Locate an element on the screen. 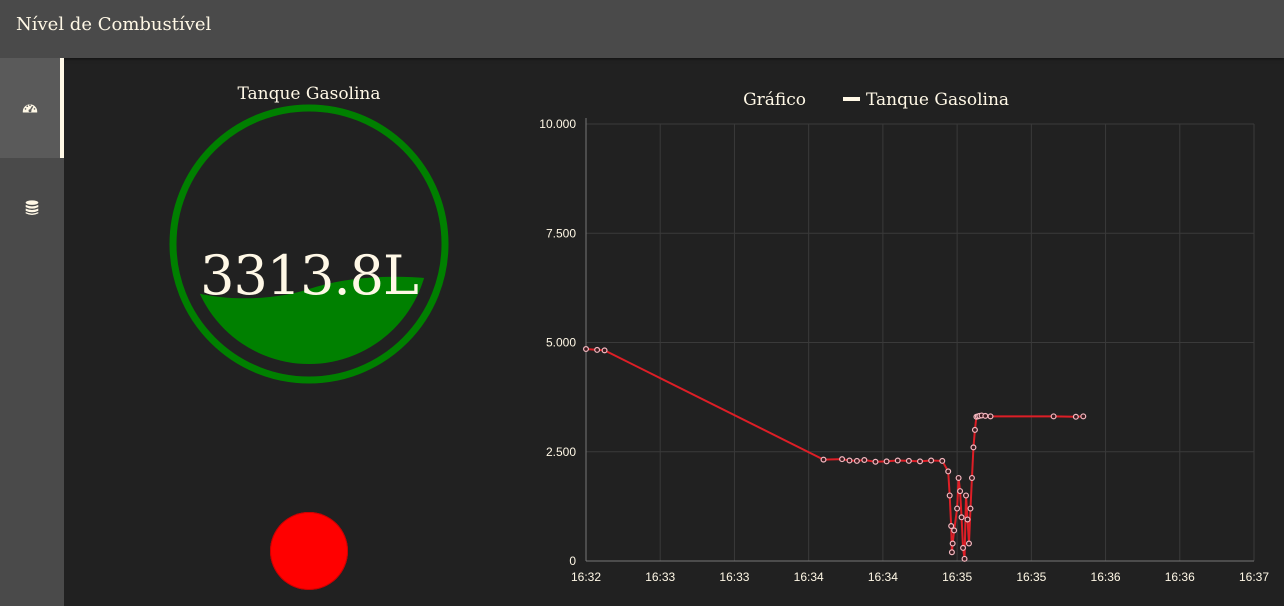 This screenshot has height=606, width=1284. x-tick-label: 16:32 is located at coordinates (586, 577).